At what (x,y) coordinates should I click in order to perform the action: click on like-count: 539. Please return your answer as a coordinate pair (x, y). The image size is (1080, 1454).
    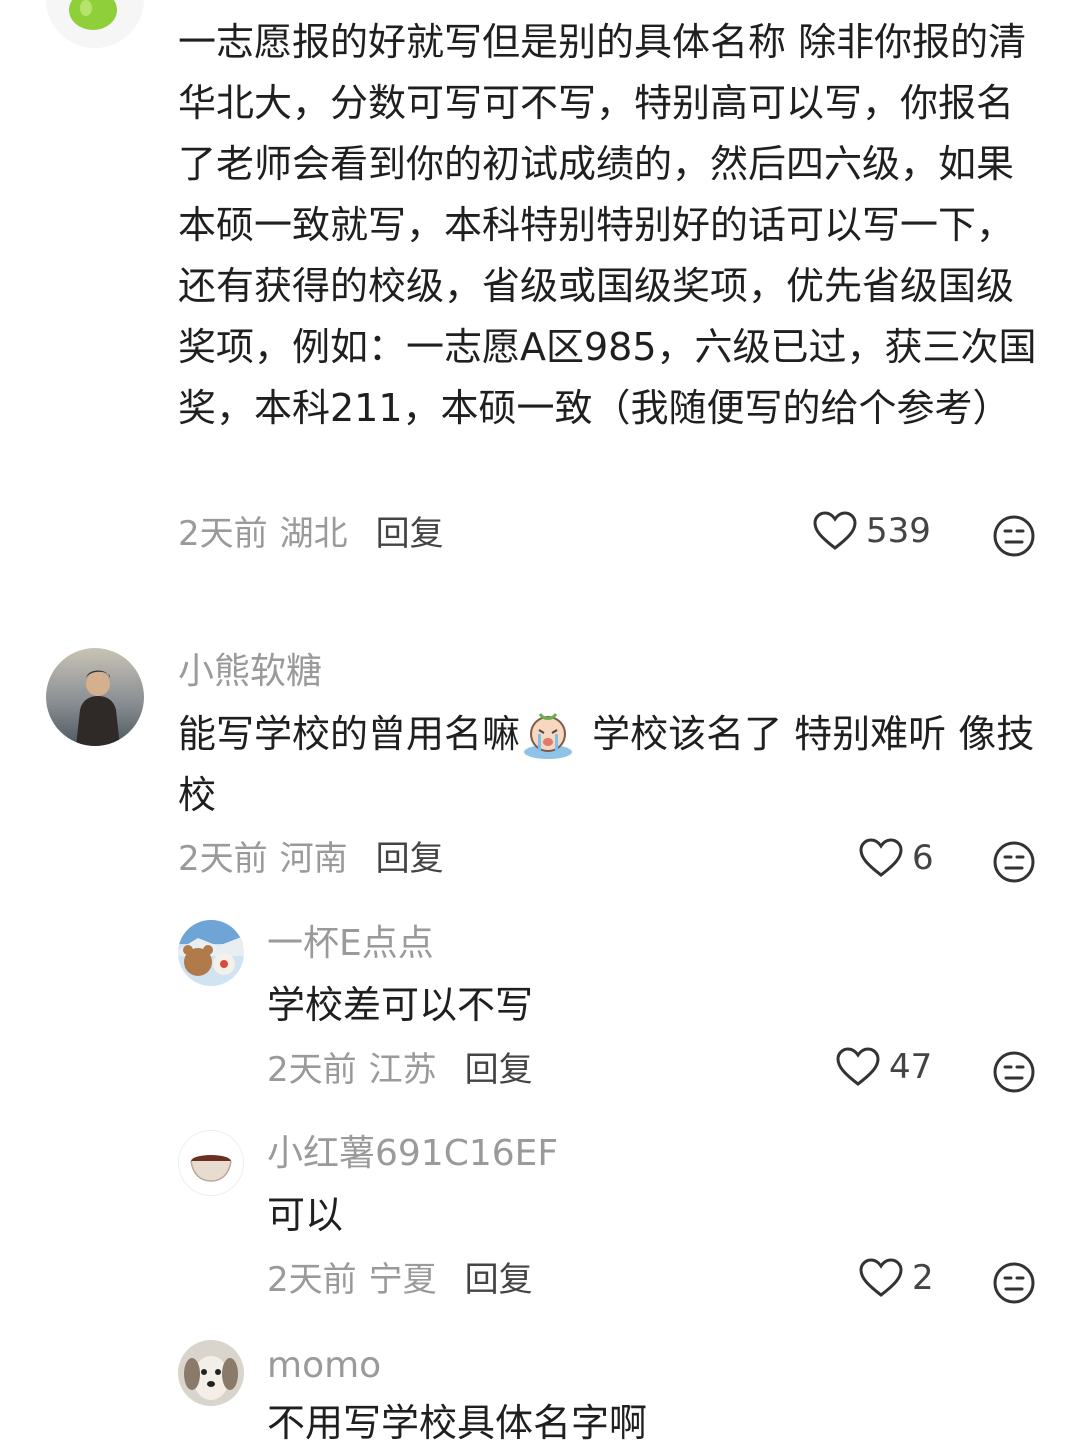
    Looking at the image, I should click on (898, 531).